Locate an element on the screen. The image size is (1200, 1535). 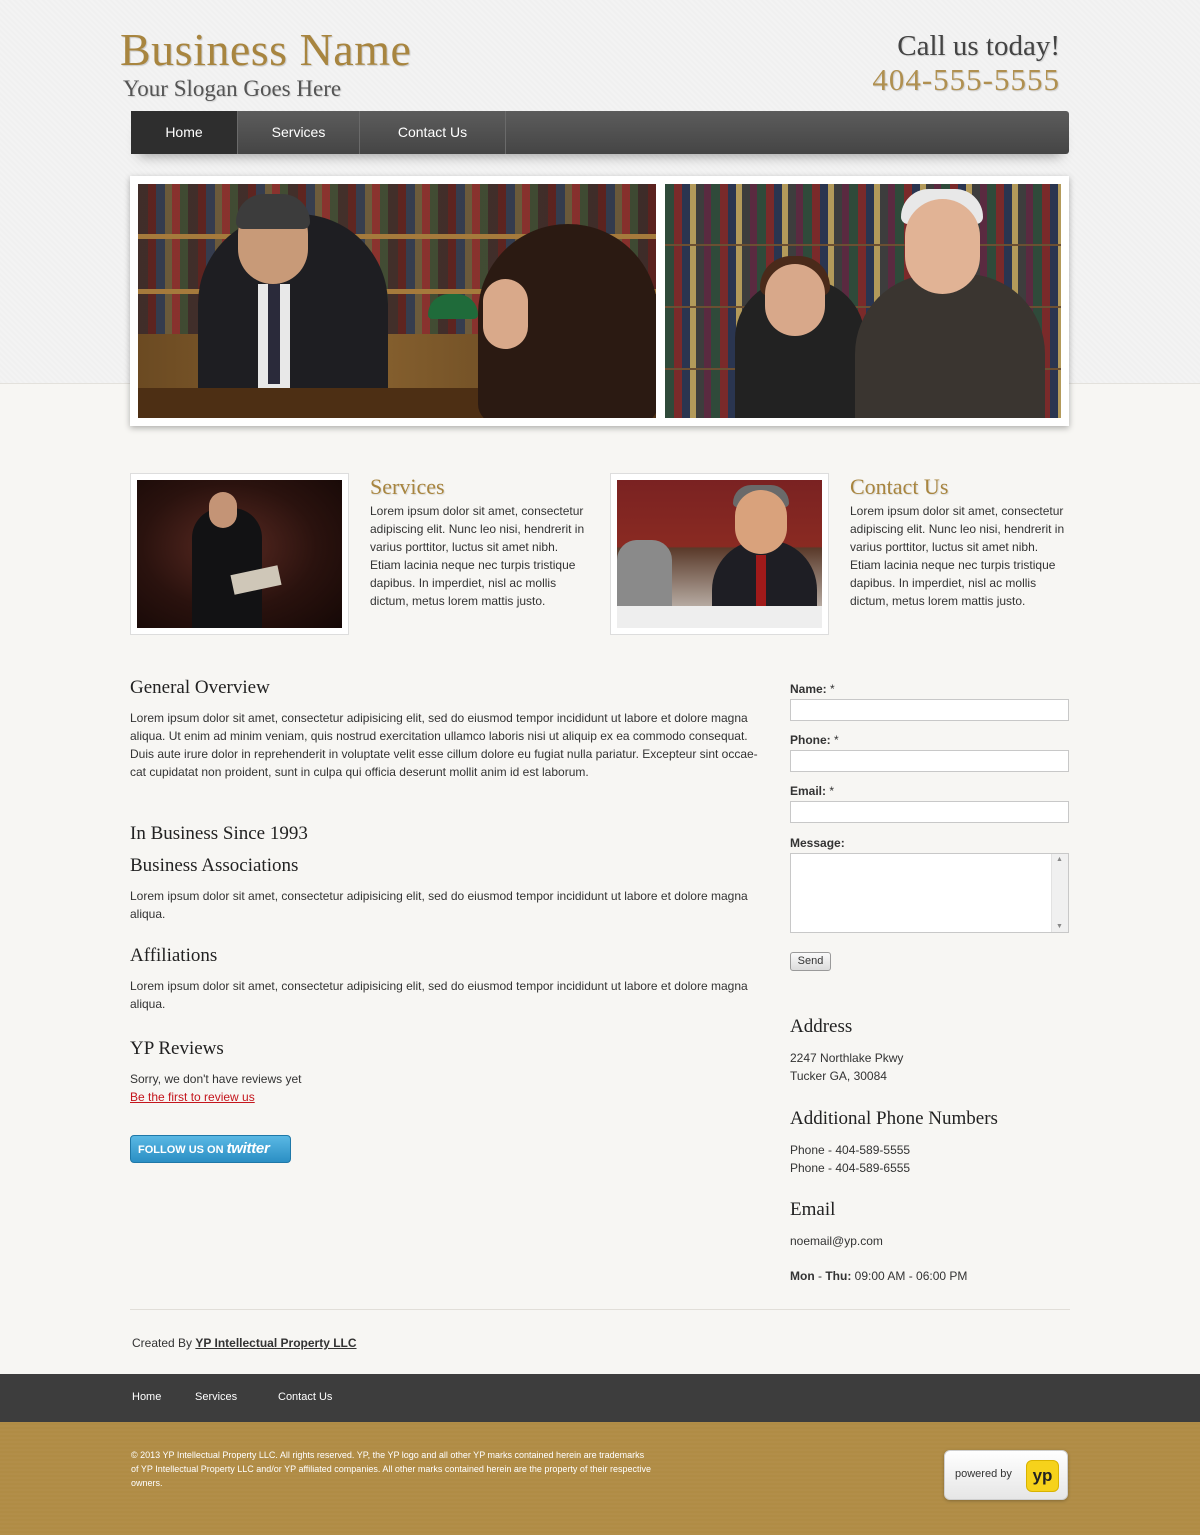
call-box: Call us today! 404-555-5555 is located at coordinates (966, 64).